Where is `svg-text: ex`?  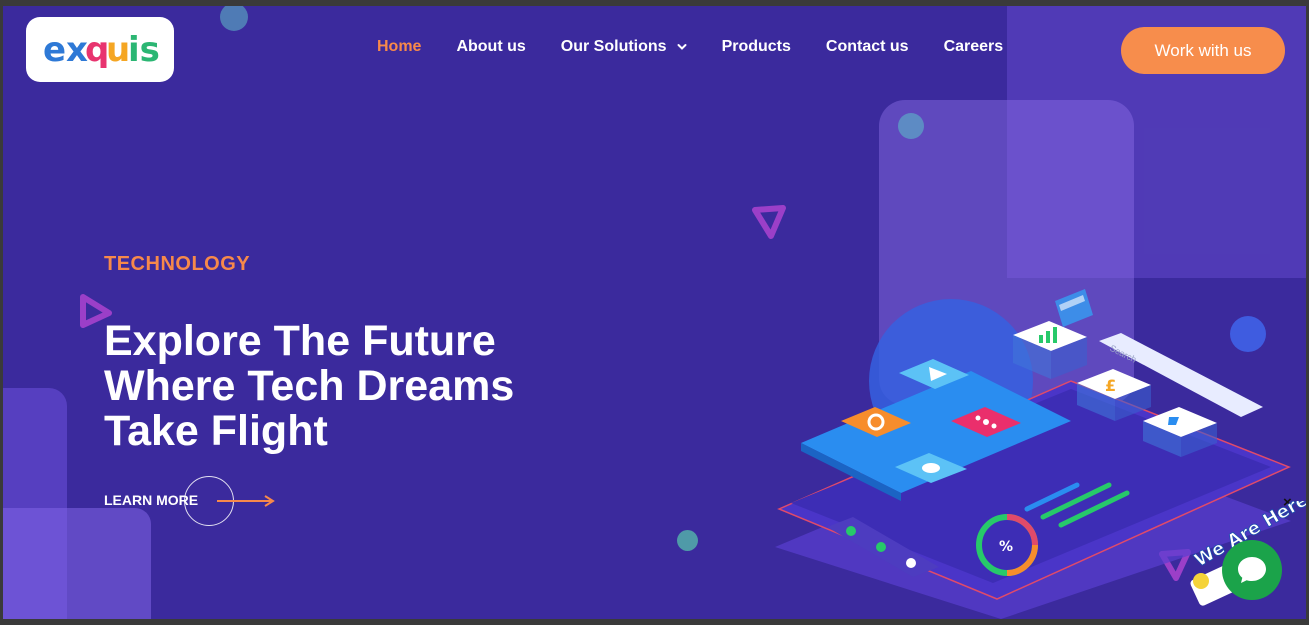 svg-text: ex is located at coordinates (65, 50).